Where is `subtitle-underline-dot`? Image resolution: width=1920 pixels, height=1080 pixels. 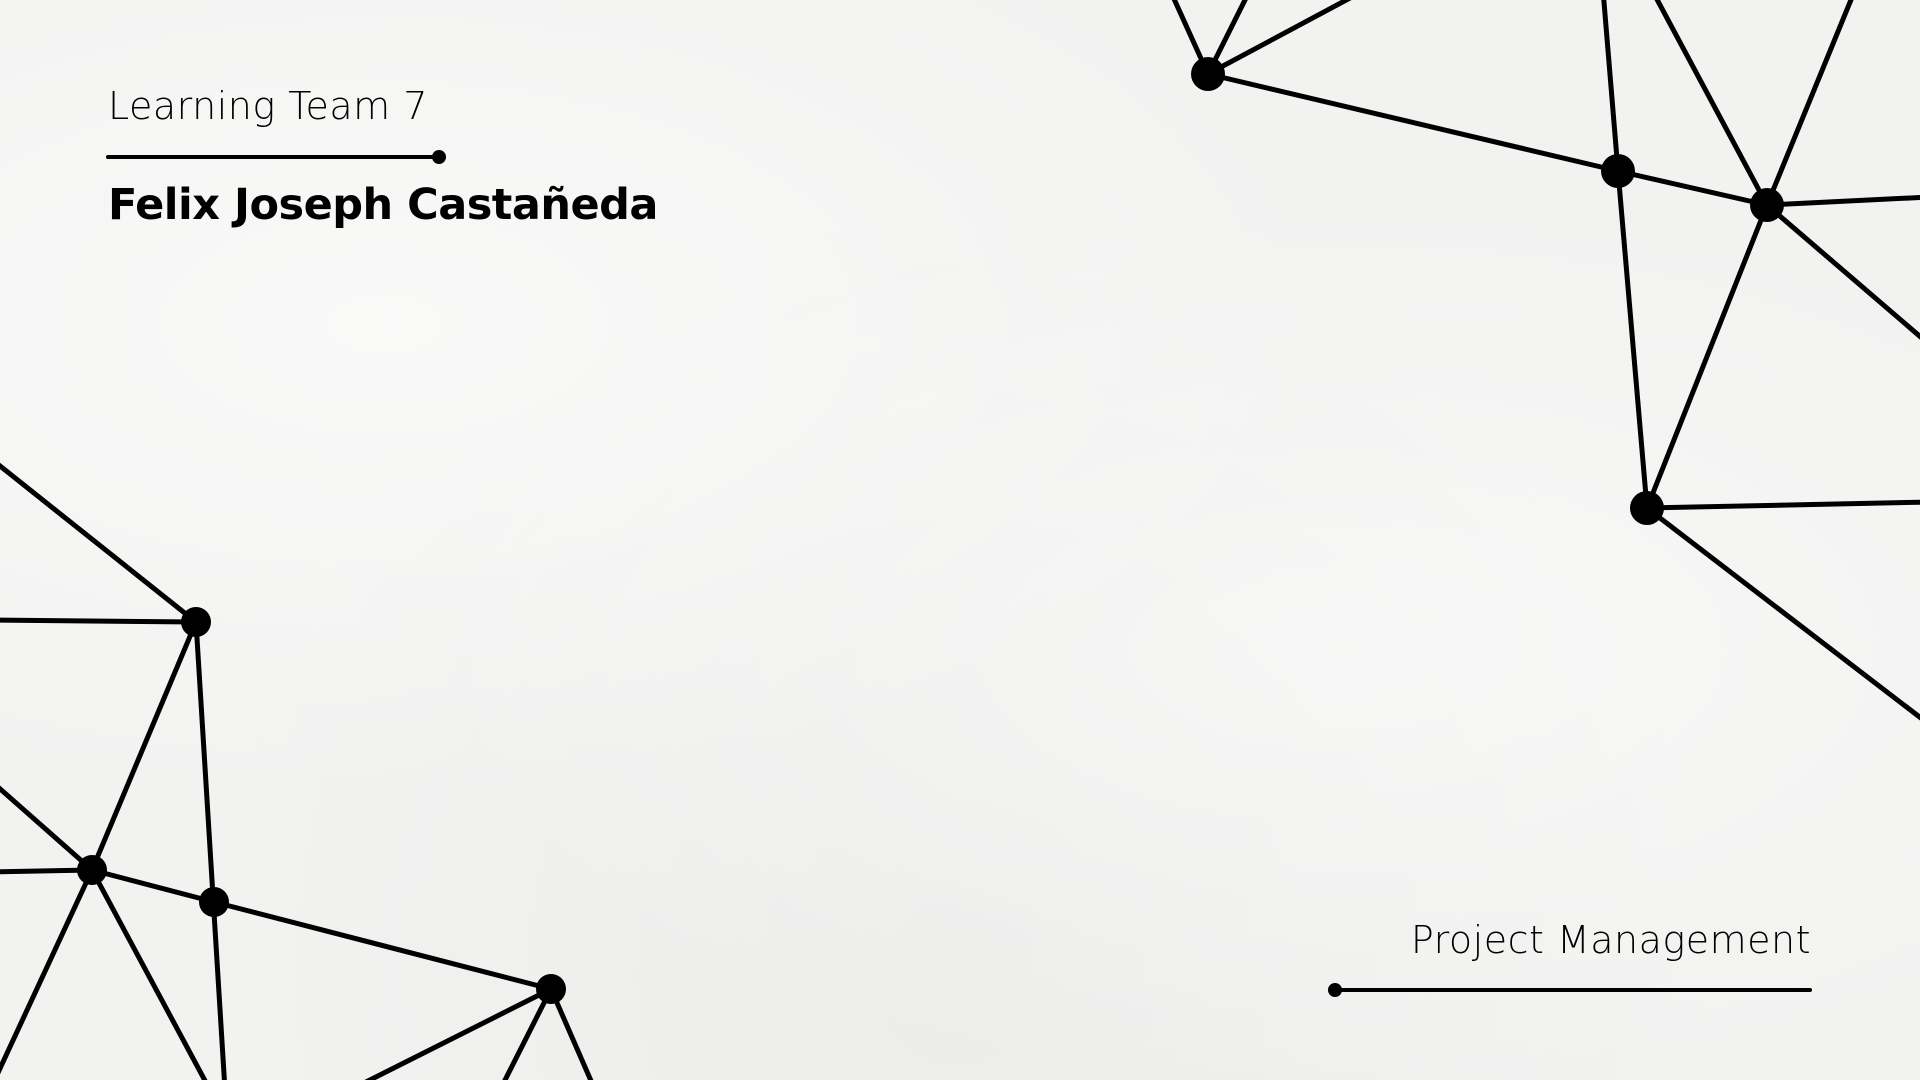 subtitle-underline-dot is located at coordinates (439, 157).